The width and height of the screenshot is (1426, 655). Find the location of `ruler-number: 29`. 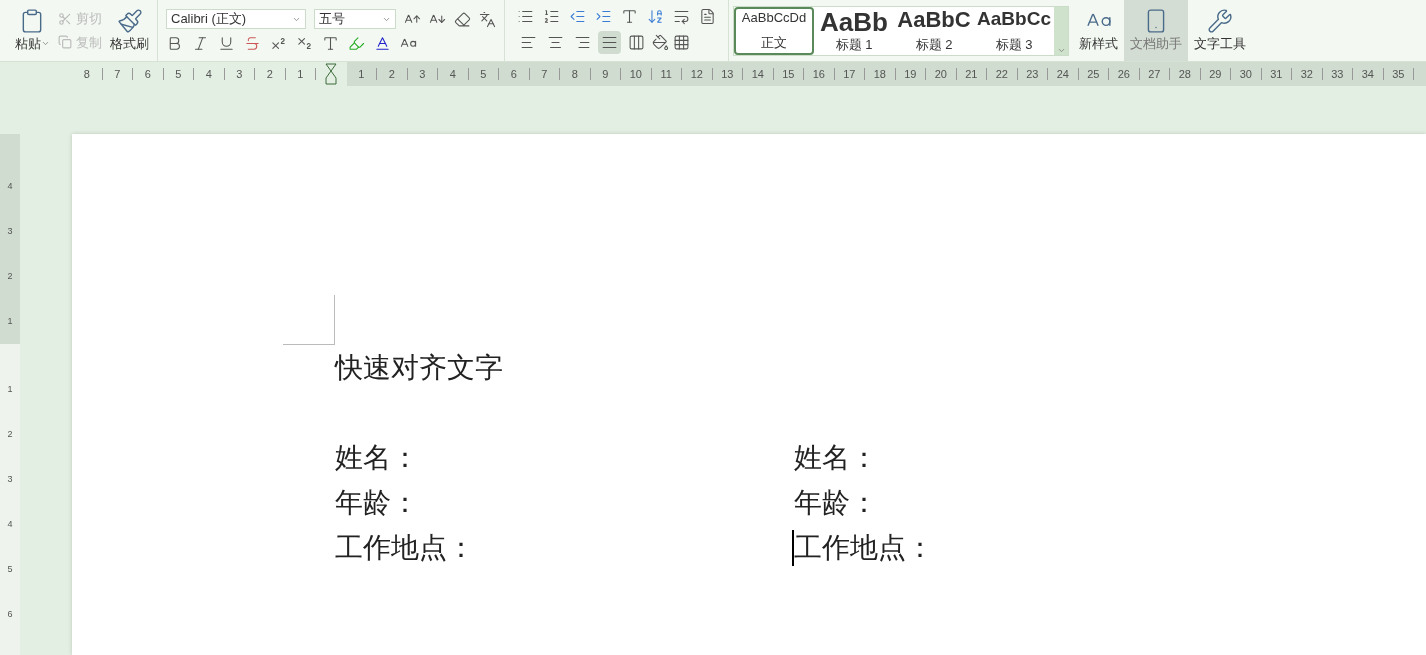

ruler-number: 29 is located at coordinates (1215, 74).